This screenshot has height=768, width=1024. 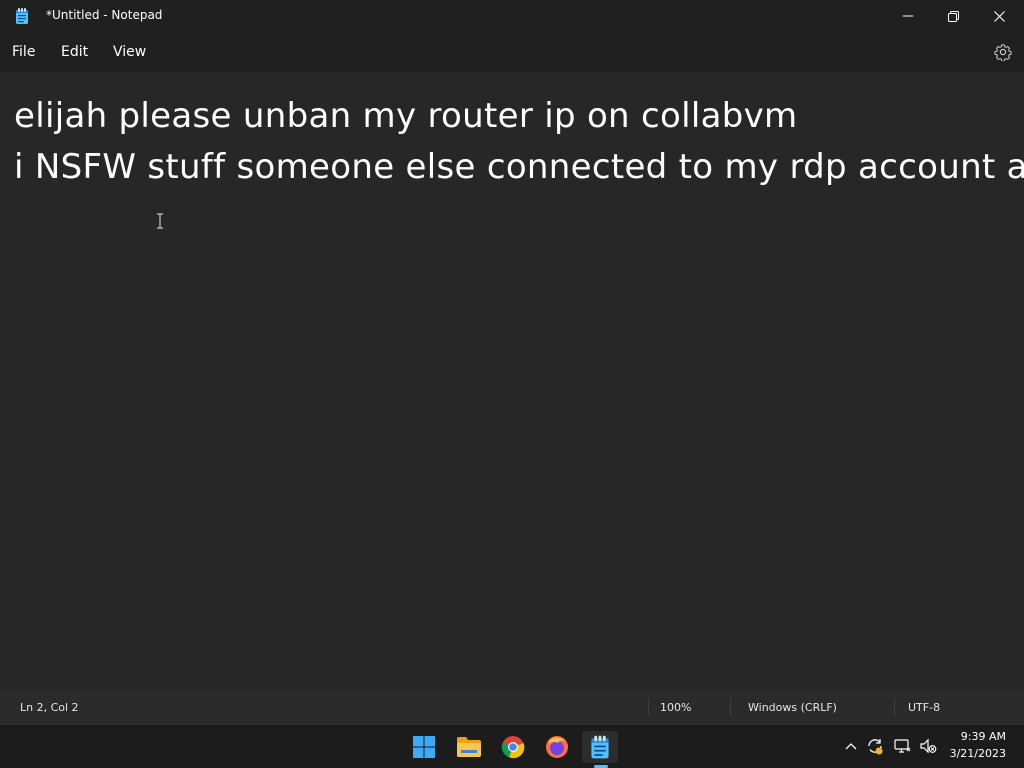 I want to click on file-explorer-icon, so click(x=469, y=747).